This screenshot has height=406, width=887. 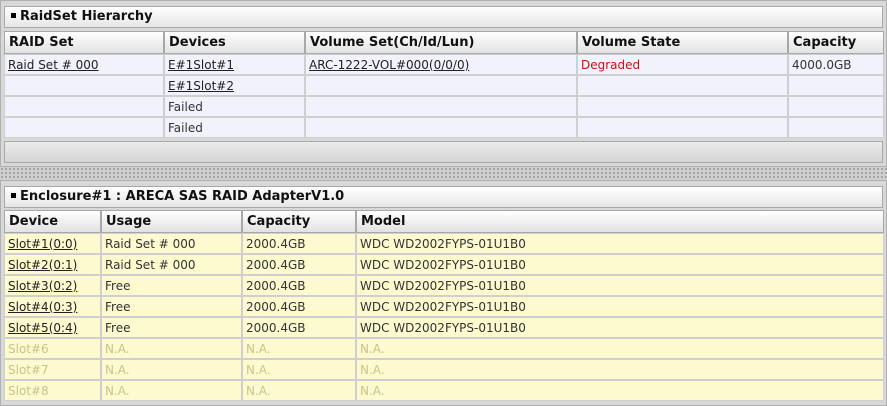 What do you see at coordinates (443, 17) in the screenshot?
I see `raidset-section-title: RaidSet Hierarchy` at bounding box center [443, 17].